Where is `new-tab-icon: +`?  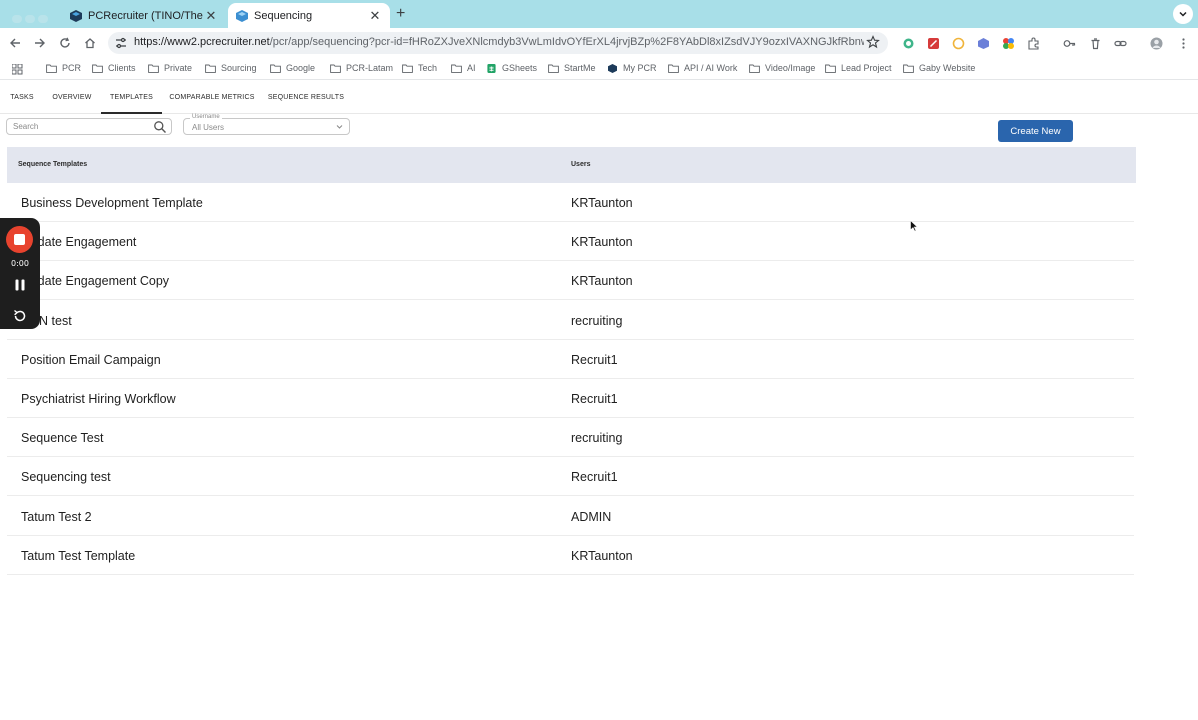 new-tab-icon: + is located at coordinates (400, 14).